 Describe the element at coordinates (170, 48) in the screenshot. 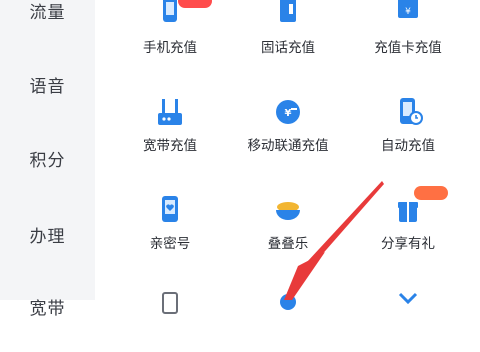

I see `service-label: 手机充值` at that location.